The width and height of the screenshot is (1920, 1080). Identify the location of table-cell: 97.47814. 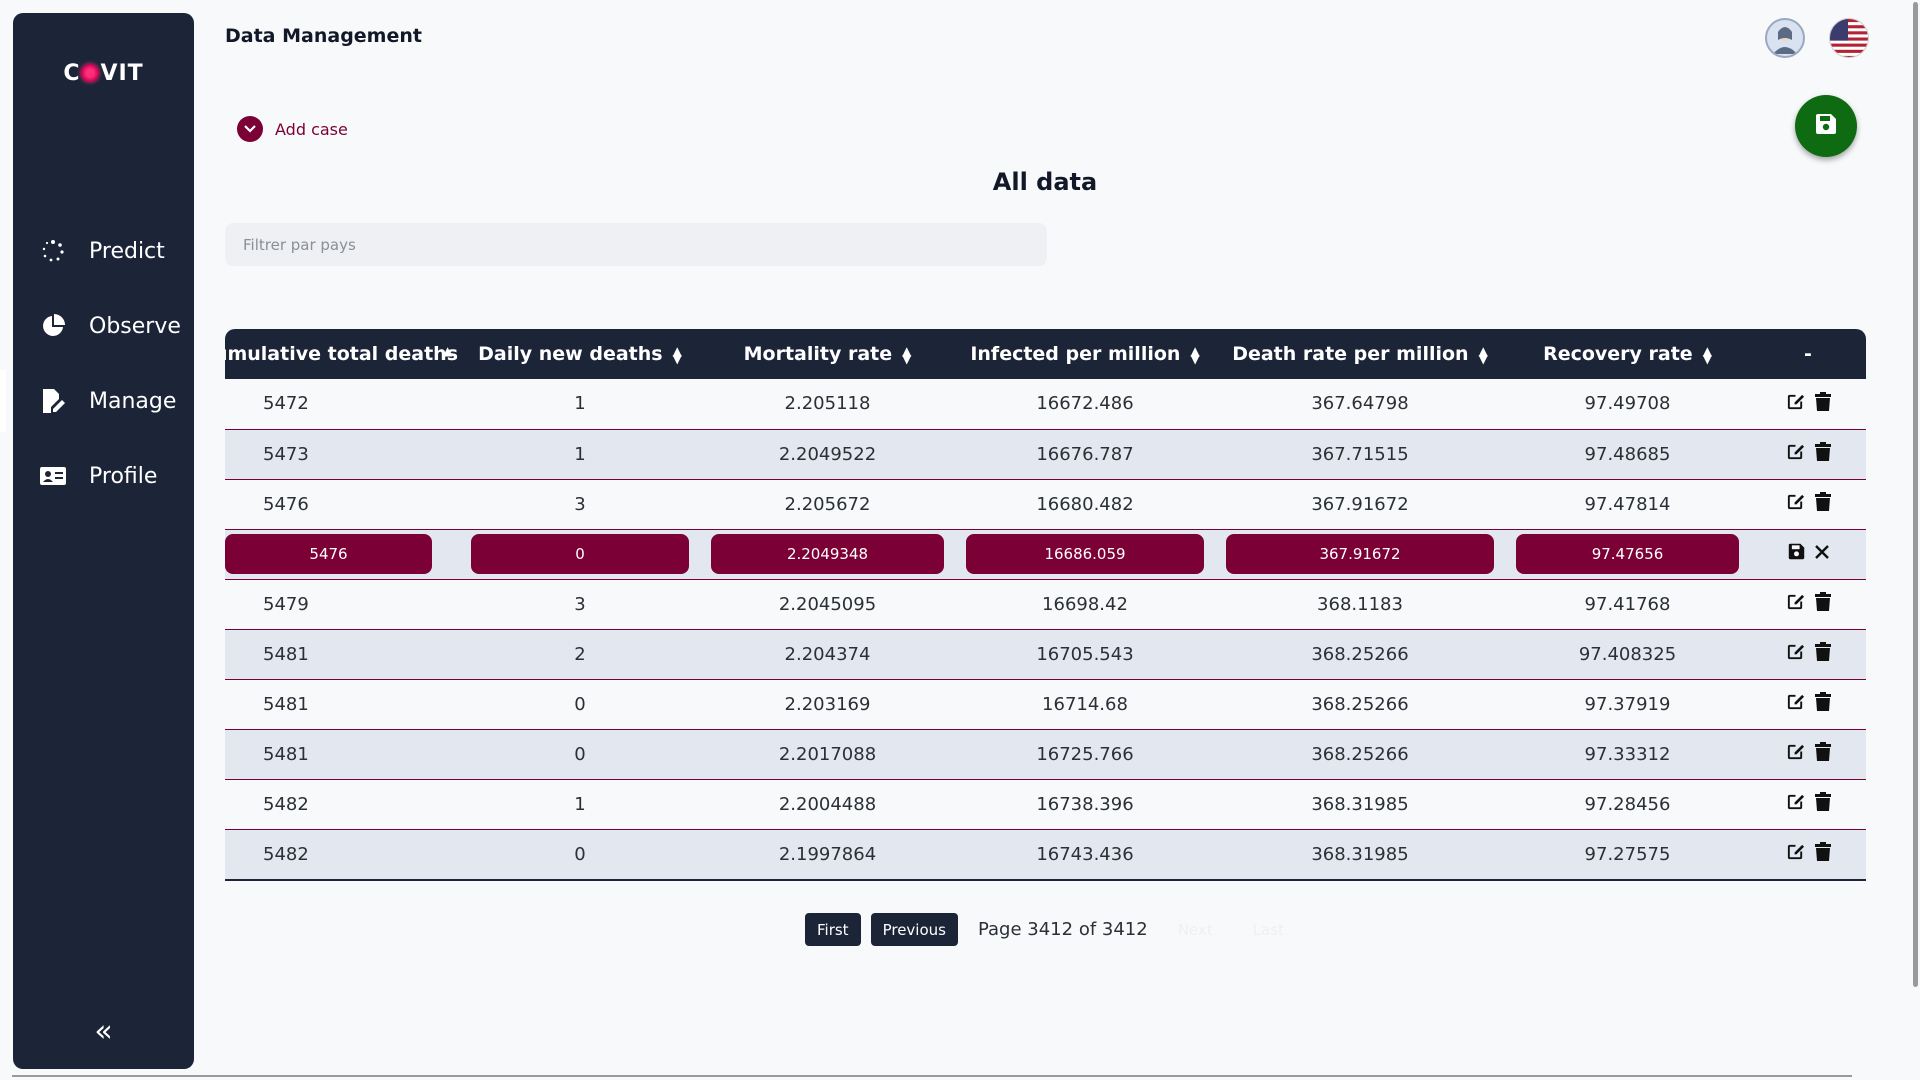
(1627, 504).